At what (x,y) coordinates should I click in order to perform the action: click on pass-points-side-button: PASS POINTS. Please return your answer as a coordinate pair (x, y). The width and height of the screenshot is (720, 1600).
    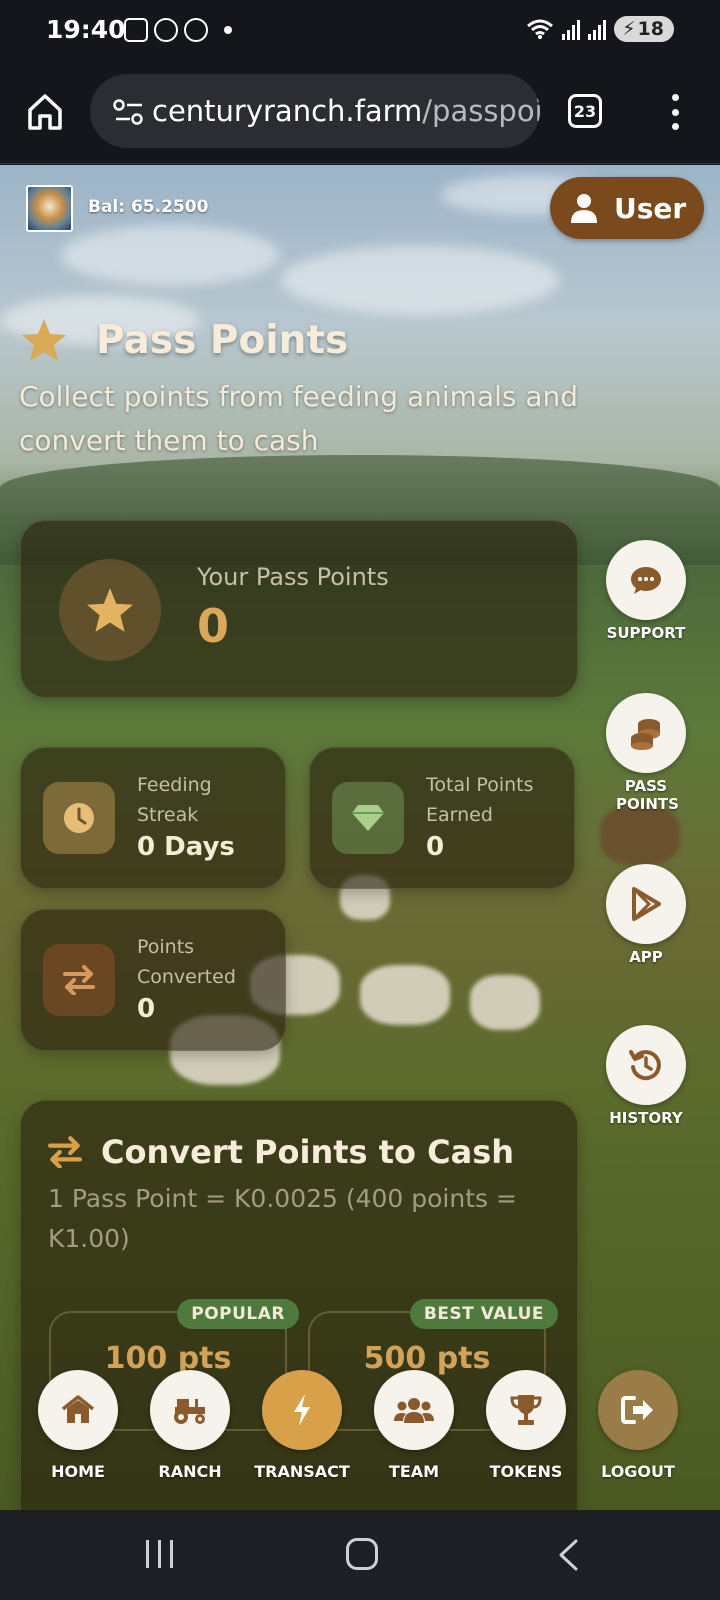
    Looking at the image, I should click on (646, 753).